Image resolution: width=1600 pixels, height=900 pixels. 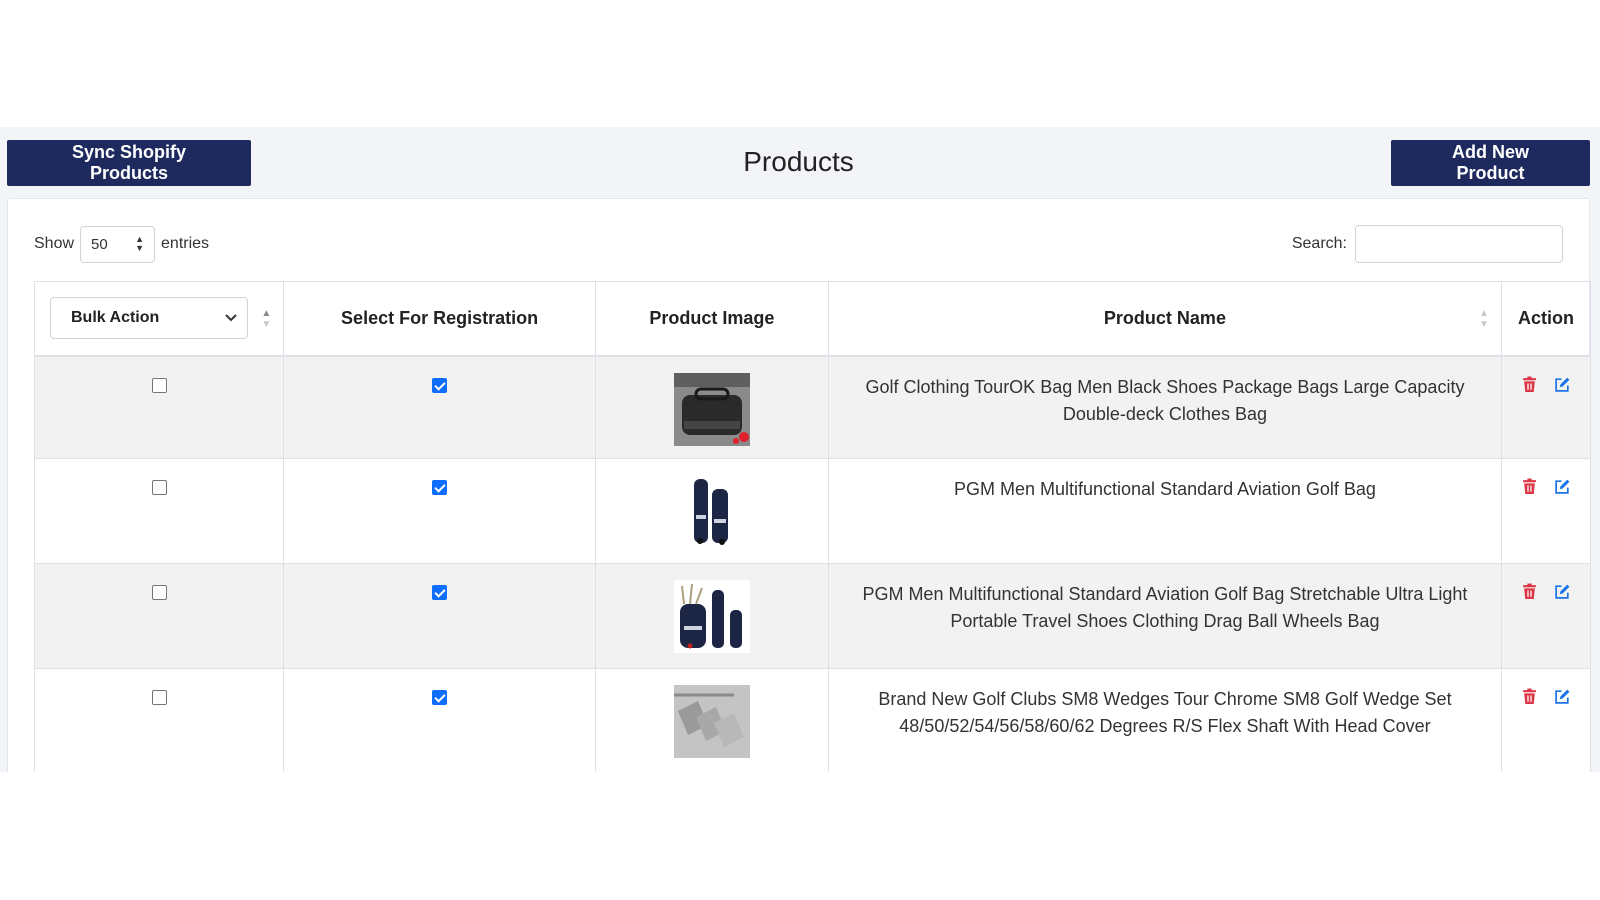 I want to click on add-new-product-button: Add New Product, so click(x=1490, y=163).